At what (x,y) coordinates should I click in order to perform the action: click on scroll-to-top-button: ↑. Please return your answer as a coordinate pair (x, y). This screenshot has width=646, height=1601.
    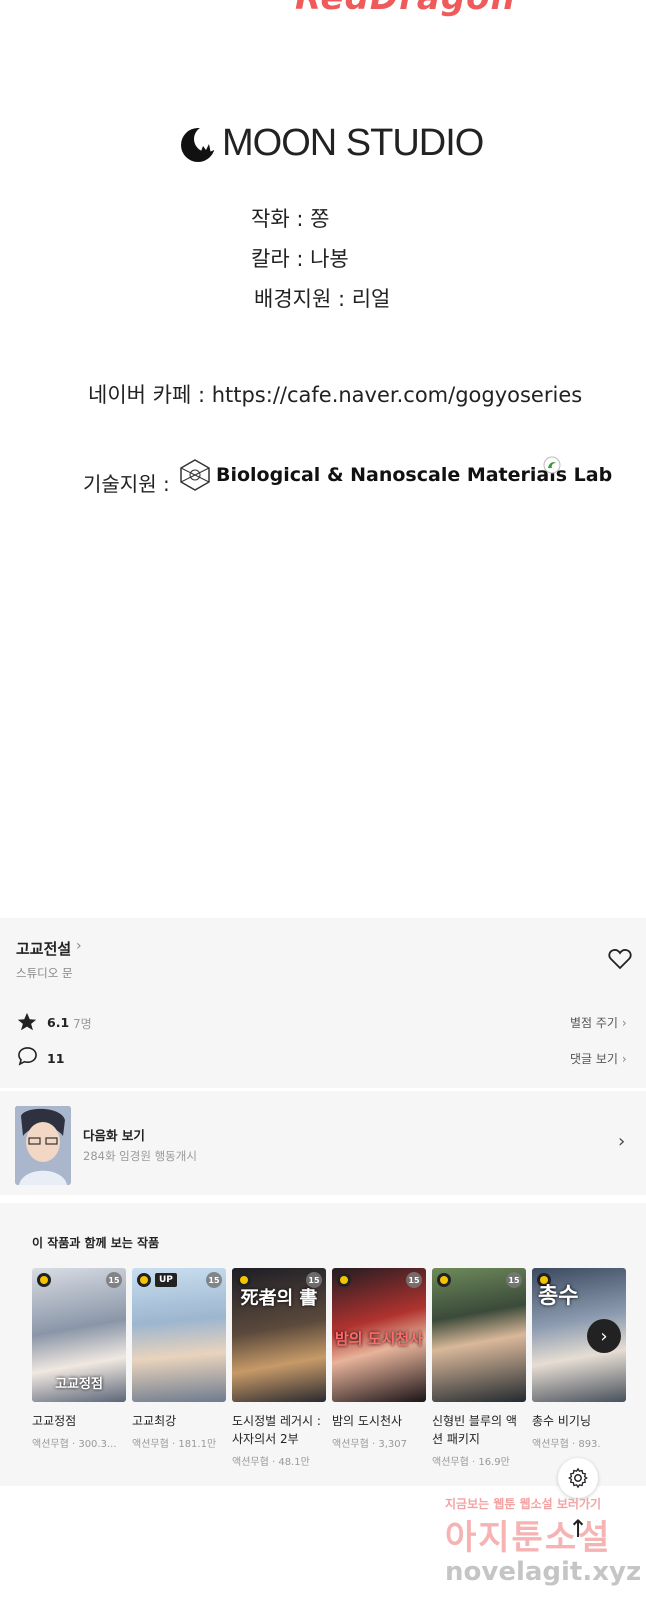
    Looking at the image, I should click on (578, 1529).